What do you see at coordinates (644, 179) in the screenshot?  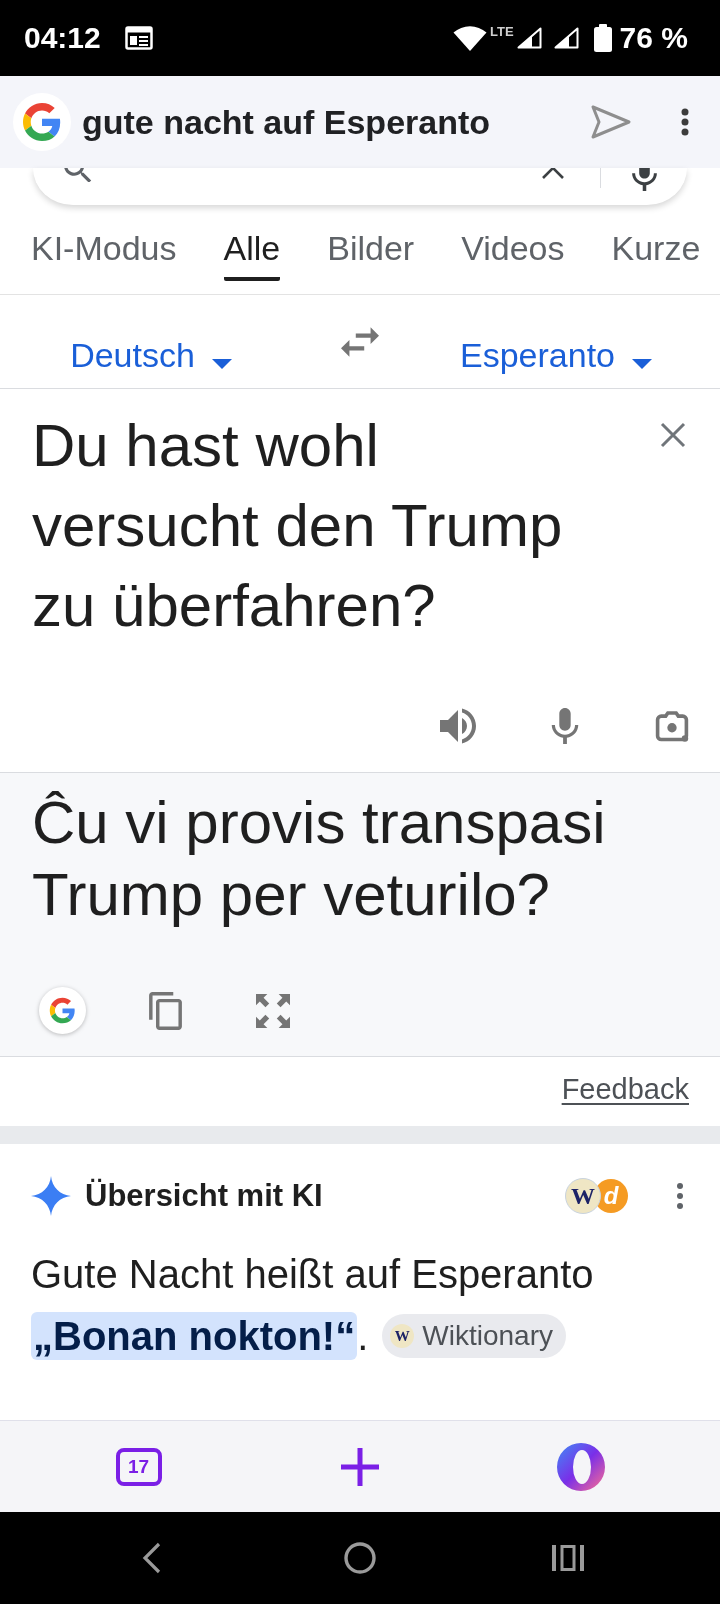 I see `mic-icon` at bounding box center [644, 179].